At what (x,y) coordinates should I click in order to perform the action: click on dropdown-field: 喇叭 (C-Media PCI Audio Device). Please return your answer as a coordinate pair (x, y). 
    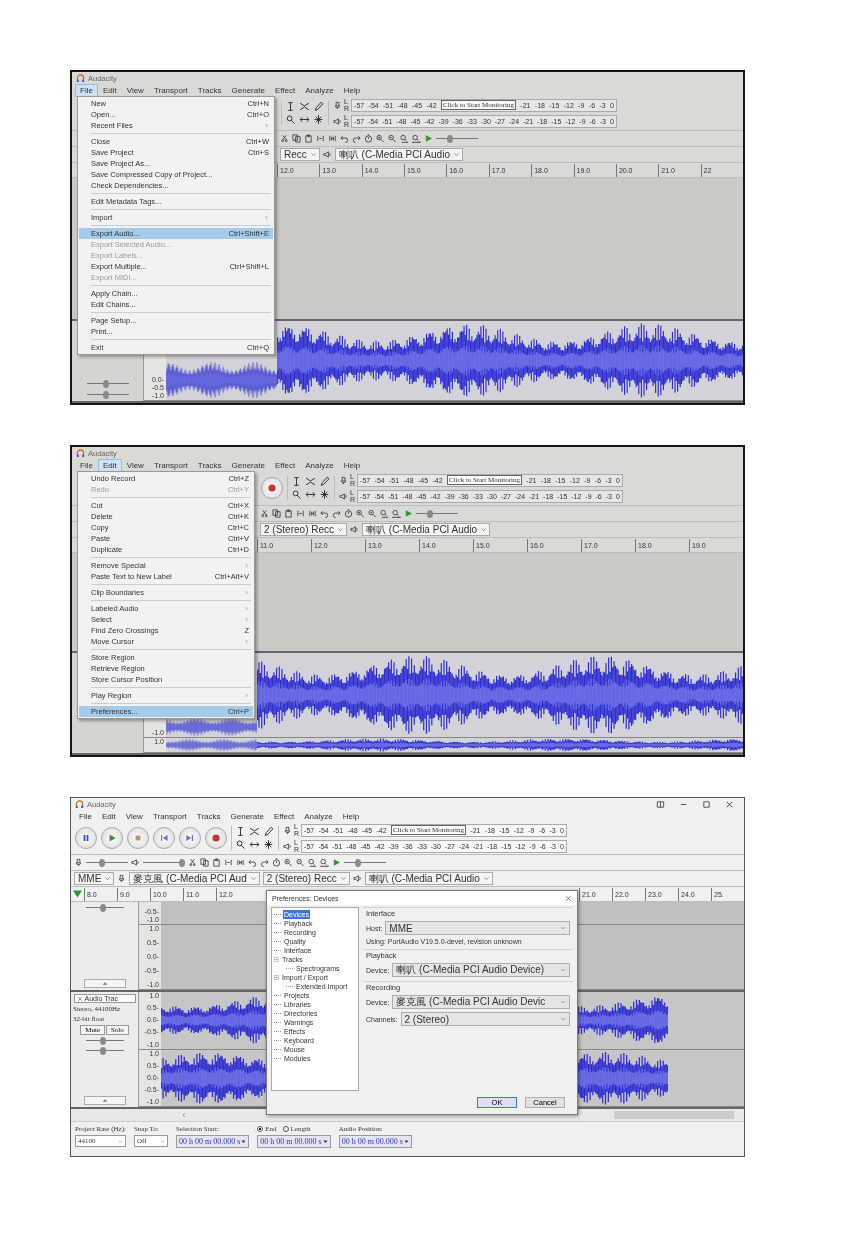
    Looking at the image, I should click on (481, 970).